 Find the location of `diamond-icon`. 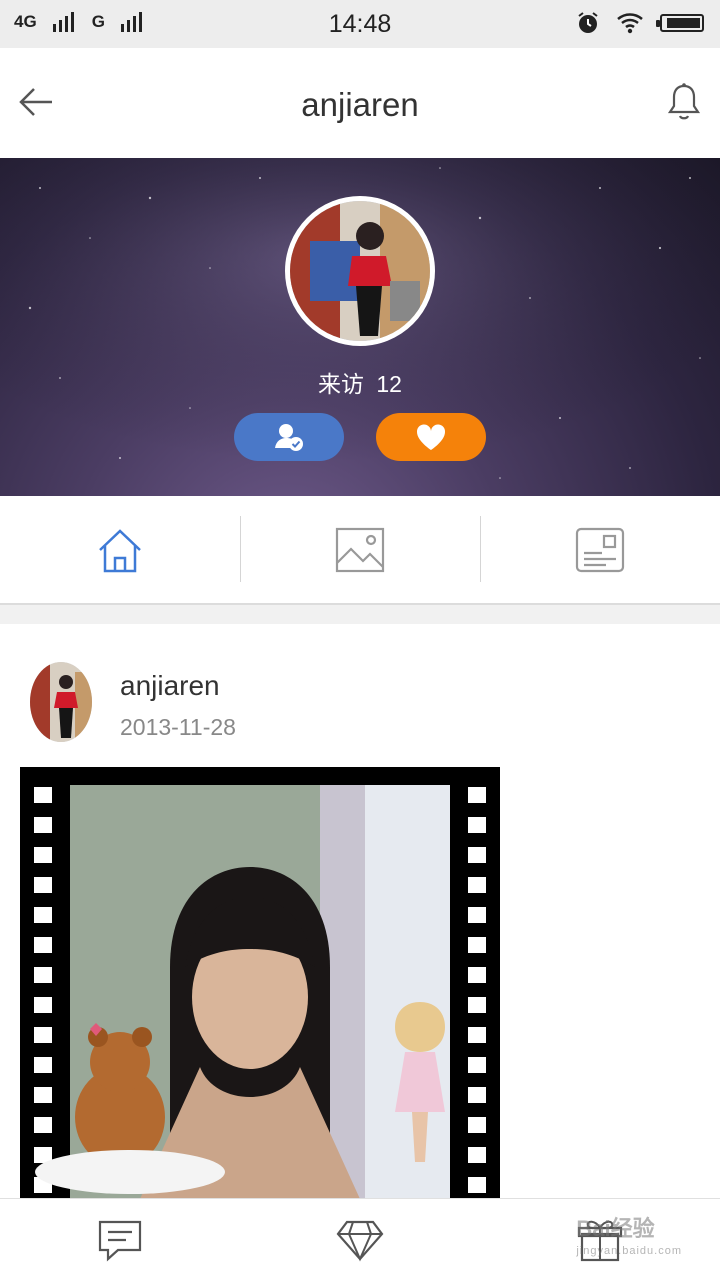

diamond-icon is located at coordinates (360, 1241).